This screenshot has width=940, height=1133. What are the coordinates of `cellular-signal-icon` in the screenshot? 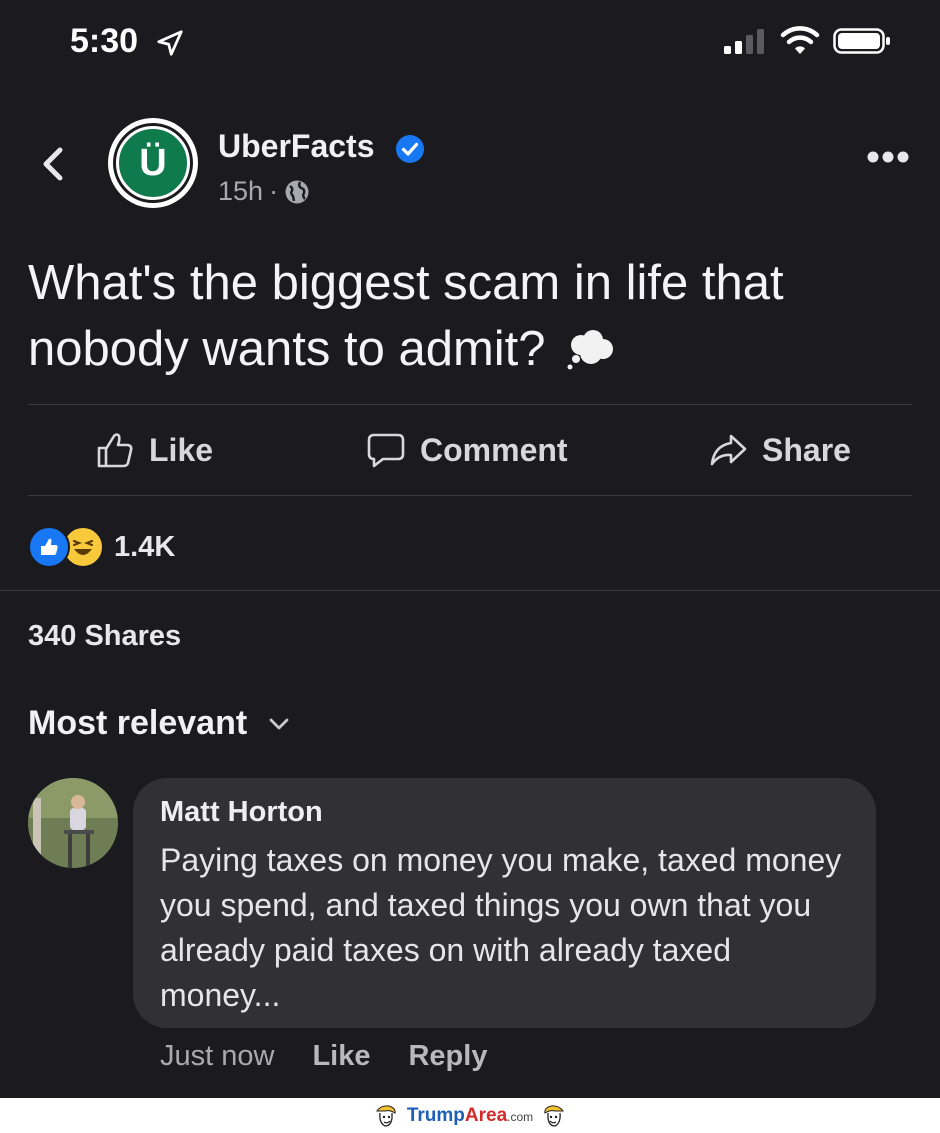 It's located at (744, 41).